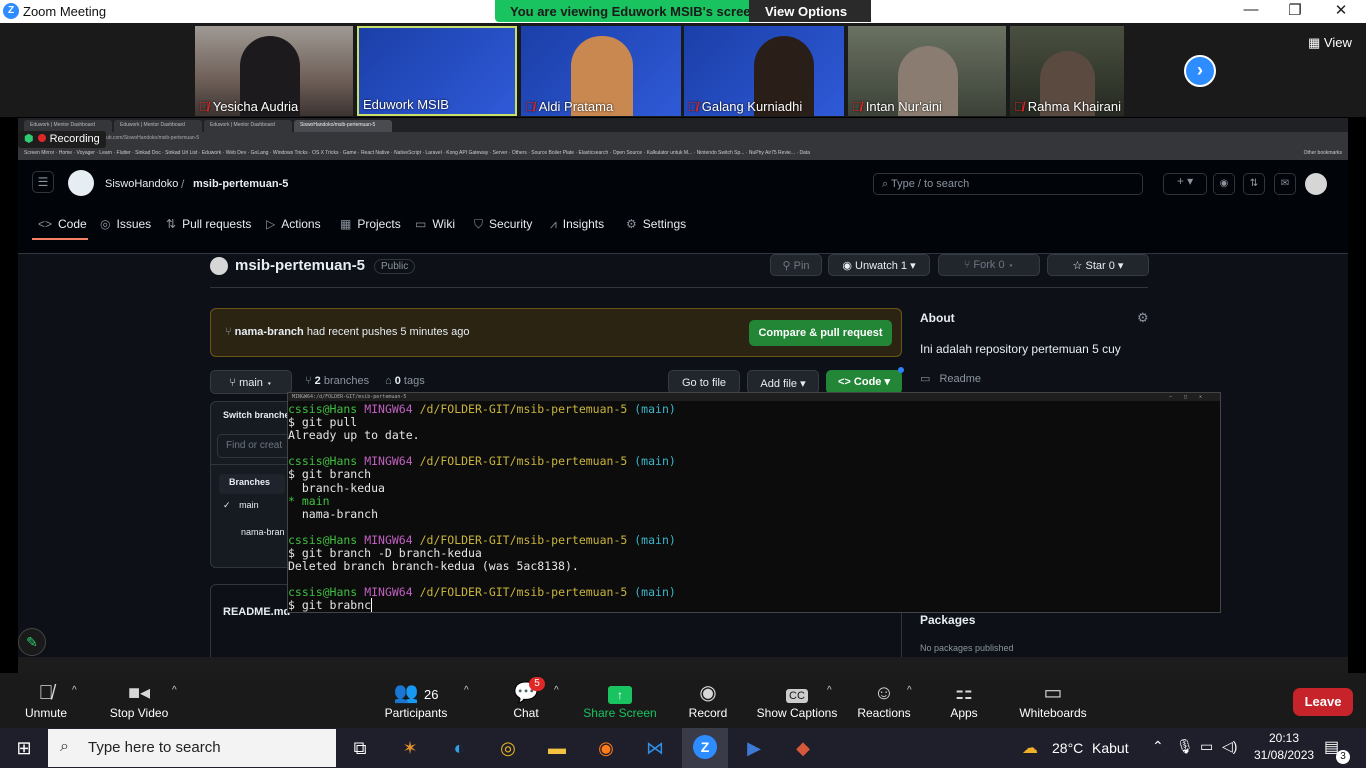 Image resolution: width=1366 pixels, height=768 pixels. I want to click on hamburger-icon: ☰, so click(43, 182).